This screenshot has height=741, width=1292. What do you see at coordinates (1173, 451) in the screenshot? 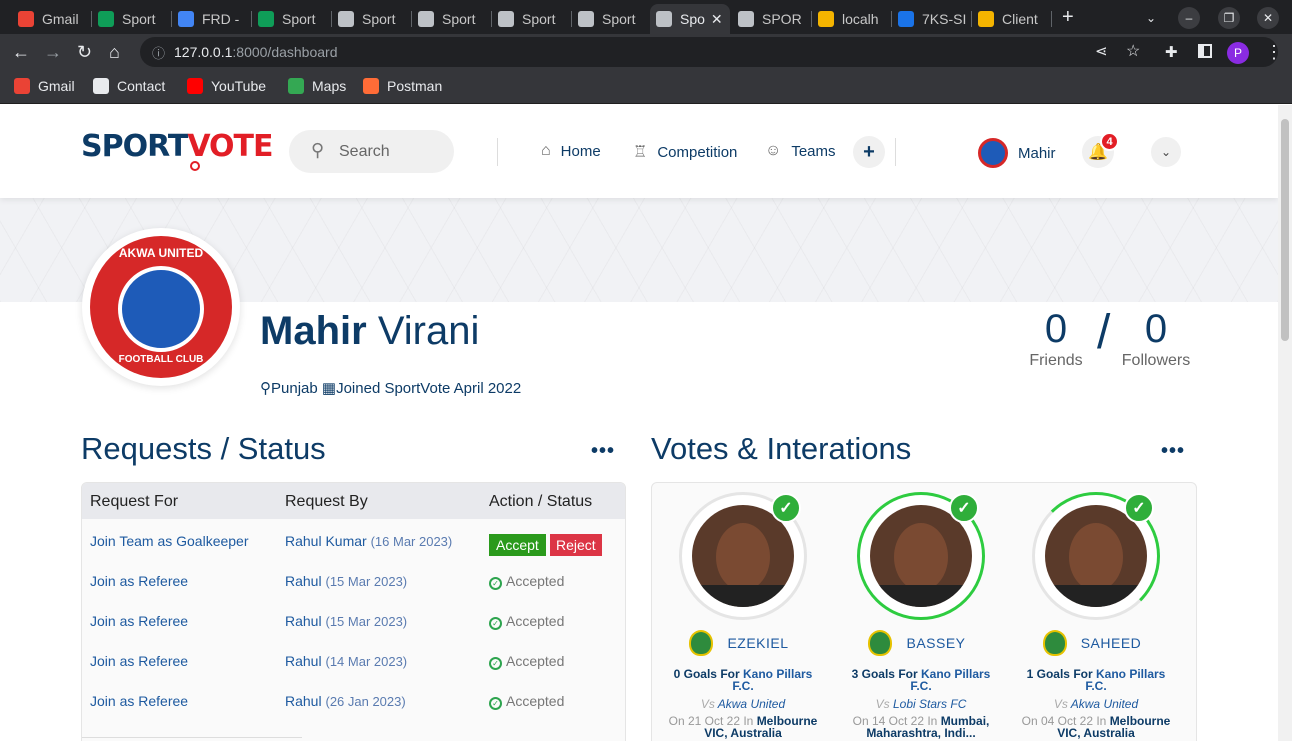
I see `votes-more-icon: •••` at bounding box center [1173, 451].